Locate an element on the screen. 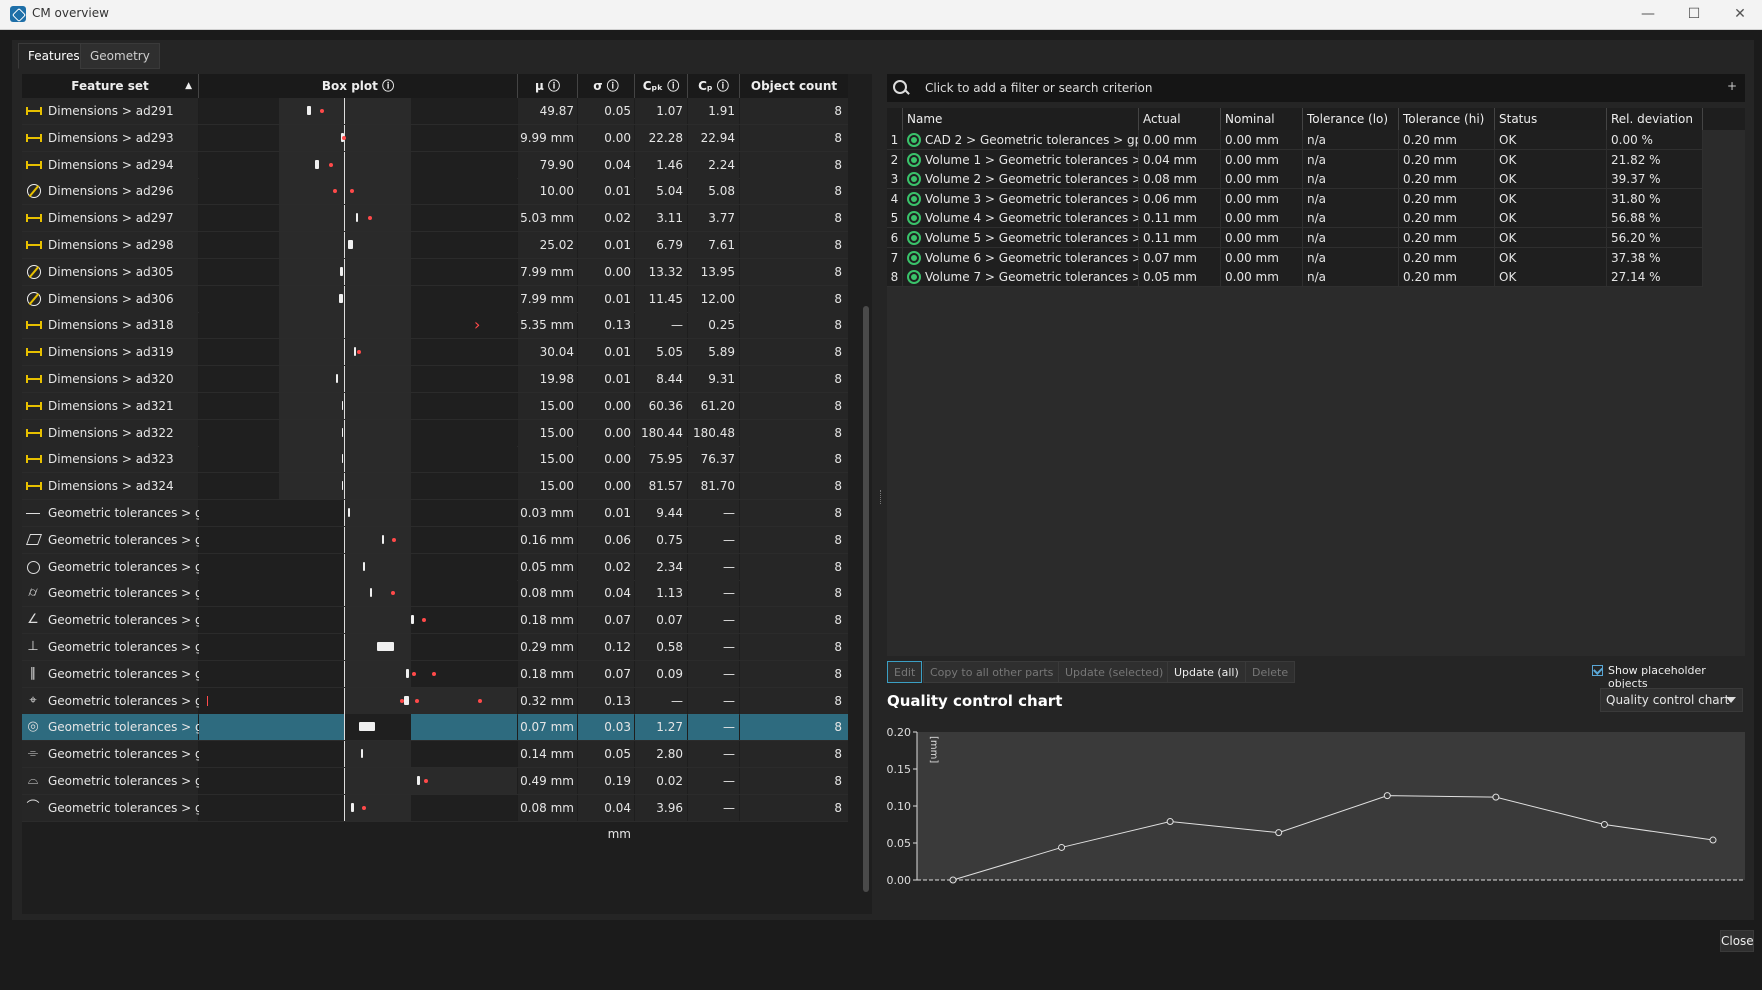 The height and width of the screenshot is (990, 1762). sigma-cell: 0.07 mm is located at coordinates (606, 630).